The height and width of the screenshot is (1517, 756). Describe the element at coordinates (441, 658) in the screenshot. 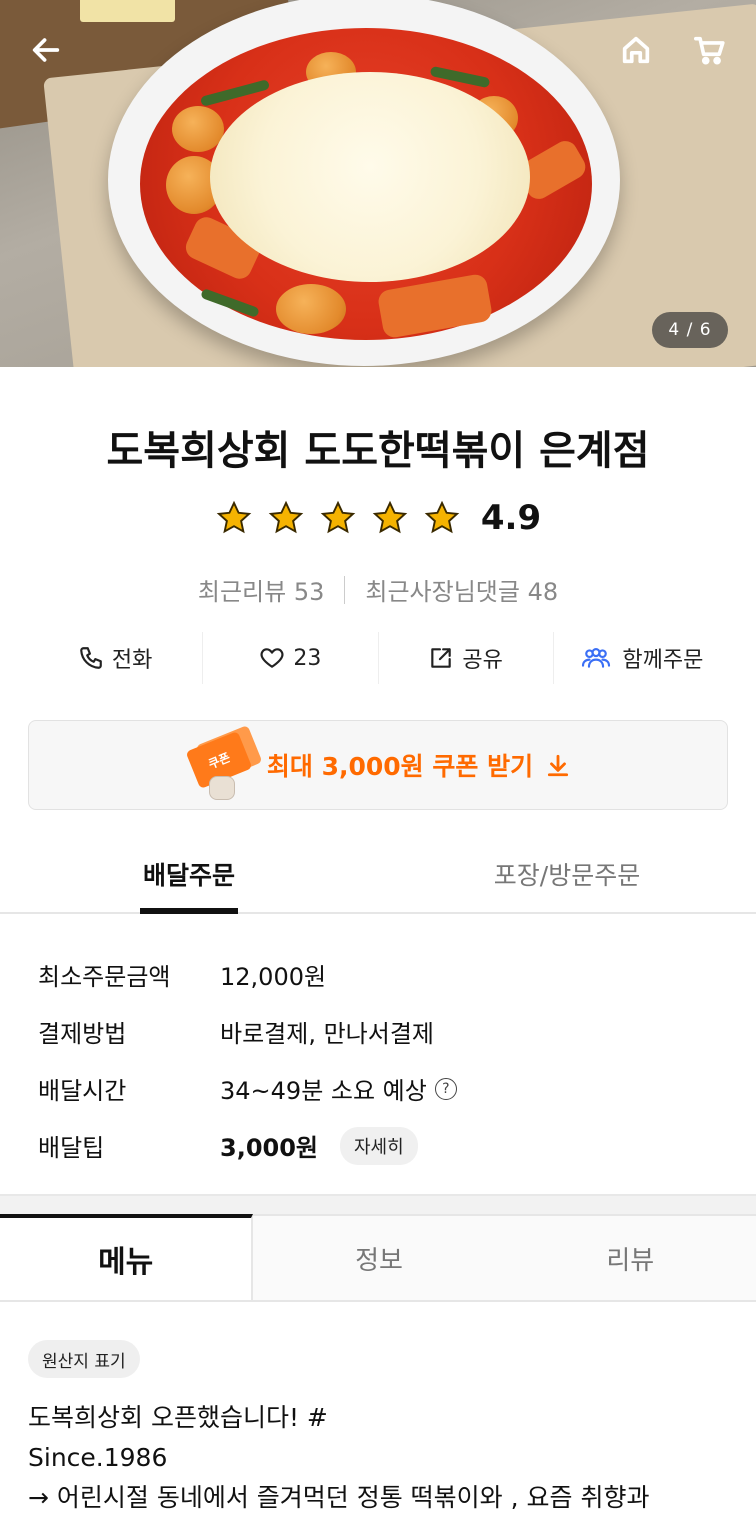

I see `share-icon` at that location.